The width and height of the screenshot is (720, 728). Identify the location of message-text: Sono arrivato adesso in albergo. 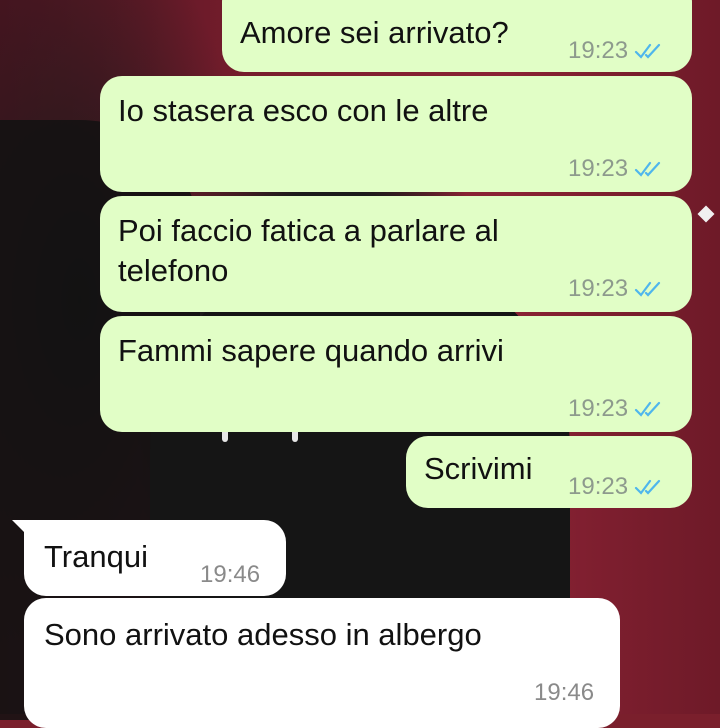
(263, 634).